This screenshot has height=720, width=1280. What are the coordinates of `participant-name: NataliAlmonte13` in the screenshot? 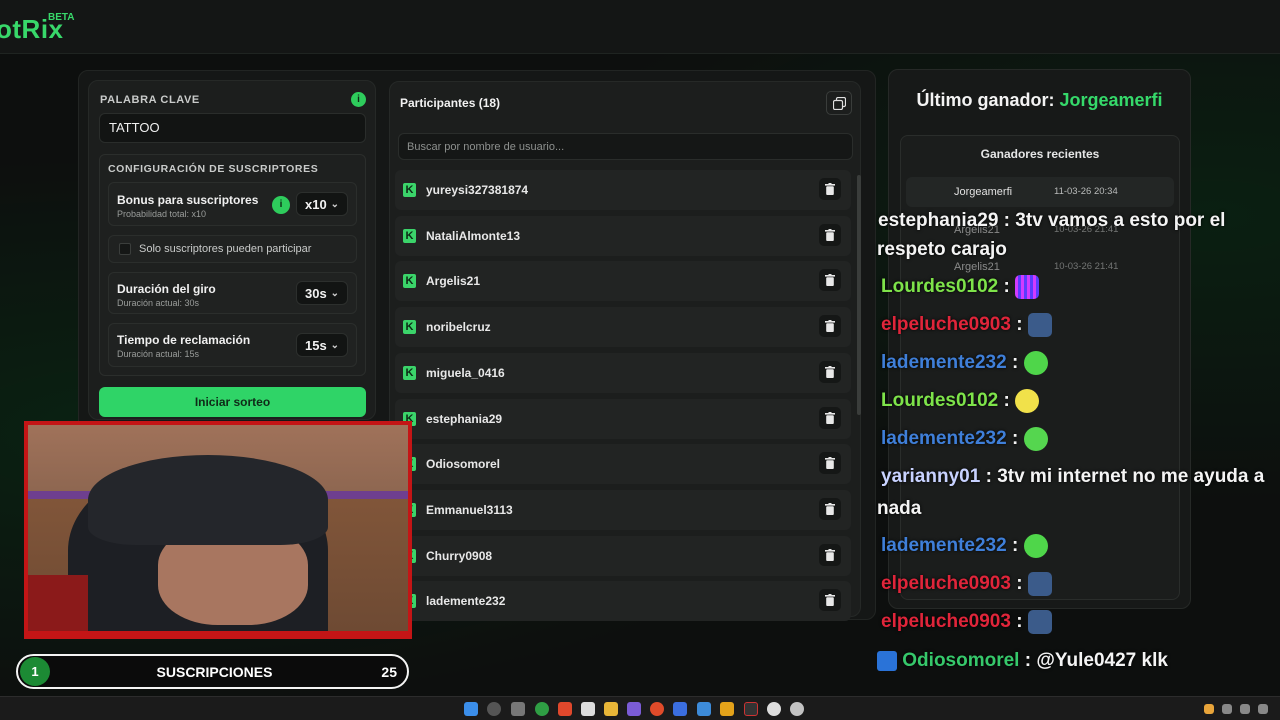 It's located at (473, 236).